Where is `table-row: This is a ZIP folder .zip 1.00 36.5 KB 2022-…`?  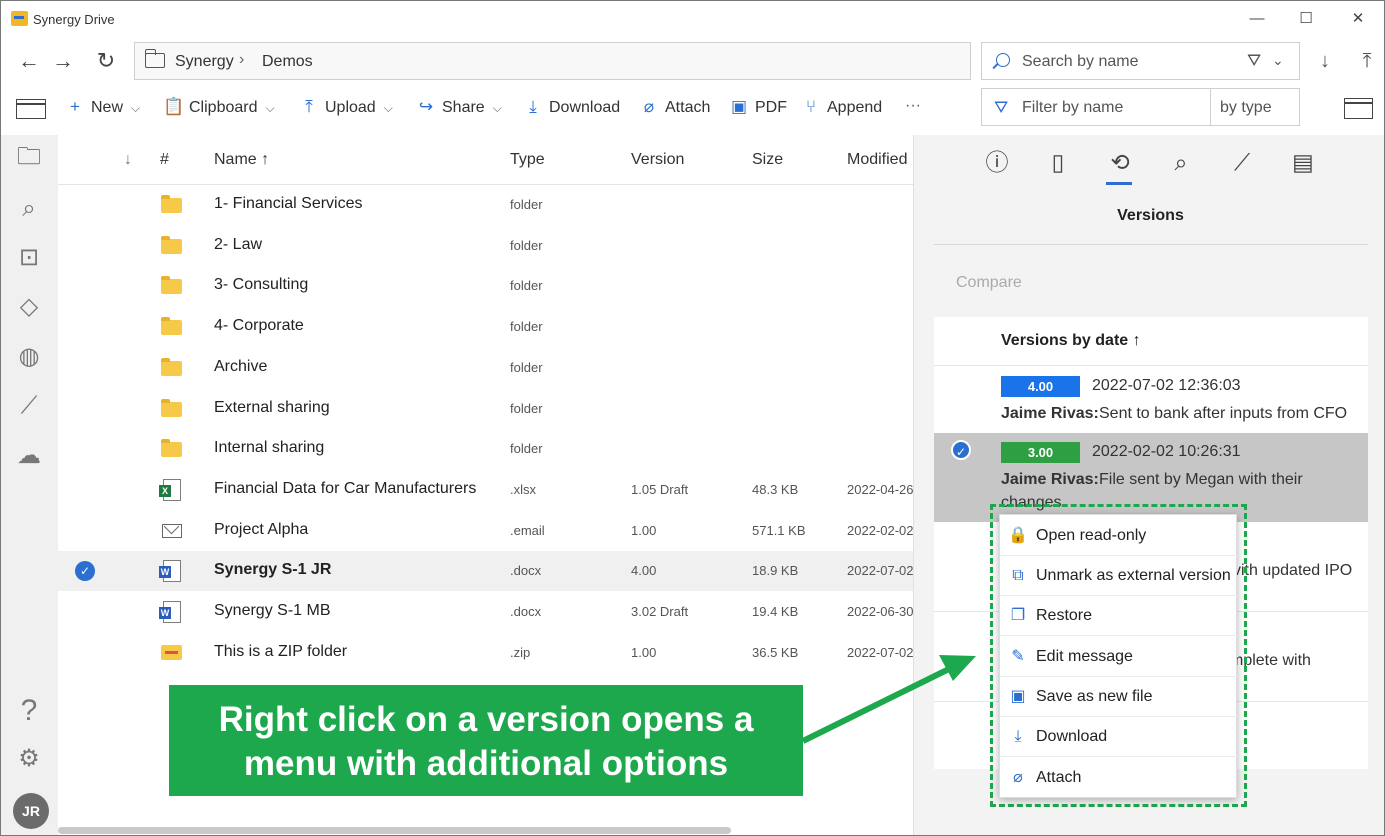 table-row: This is a ZIP folder .zip 1.00 36.5 KB 2022-… is located at coordinates (485, 653).